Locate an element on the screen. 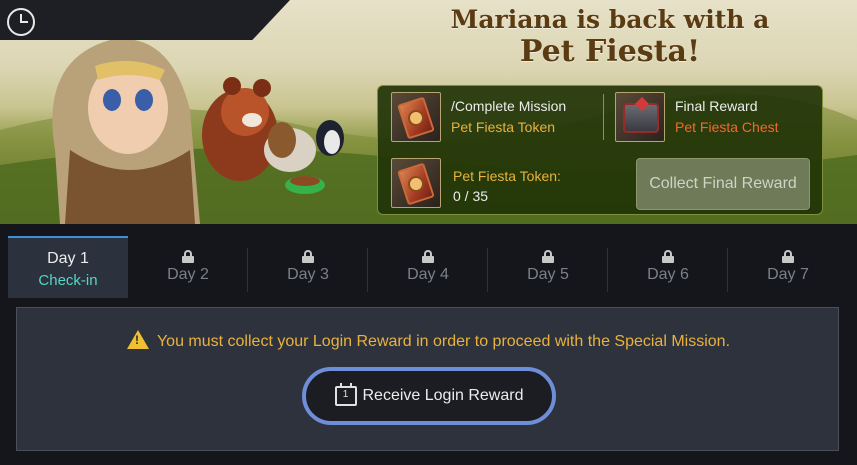  token-count-value: 0 / 35 is located at coordinates (471, 196).